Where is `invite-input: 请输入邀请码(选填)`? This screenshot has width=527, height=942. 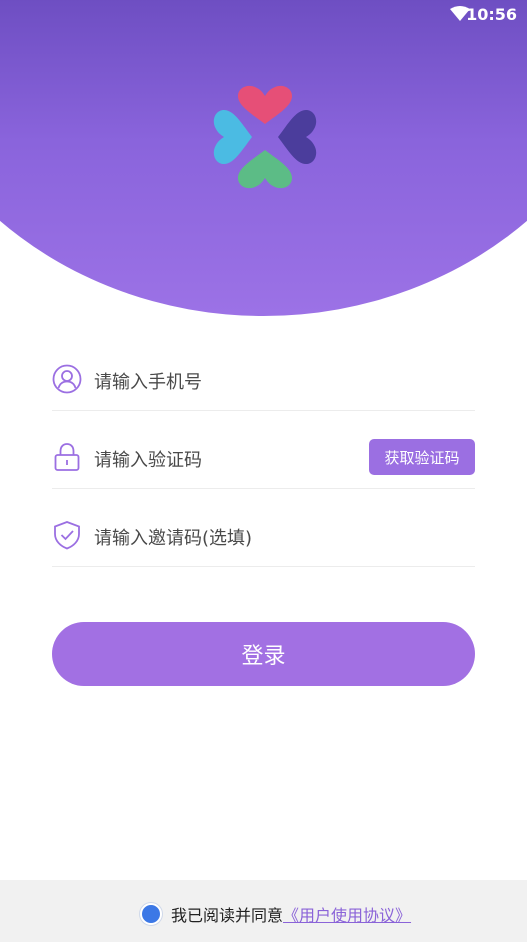 invite-input: 请输入邀请码(选填) is located at coordinates (173, 537).